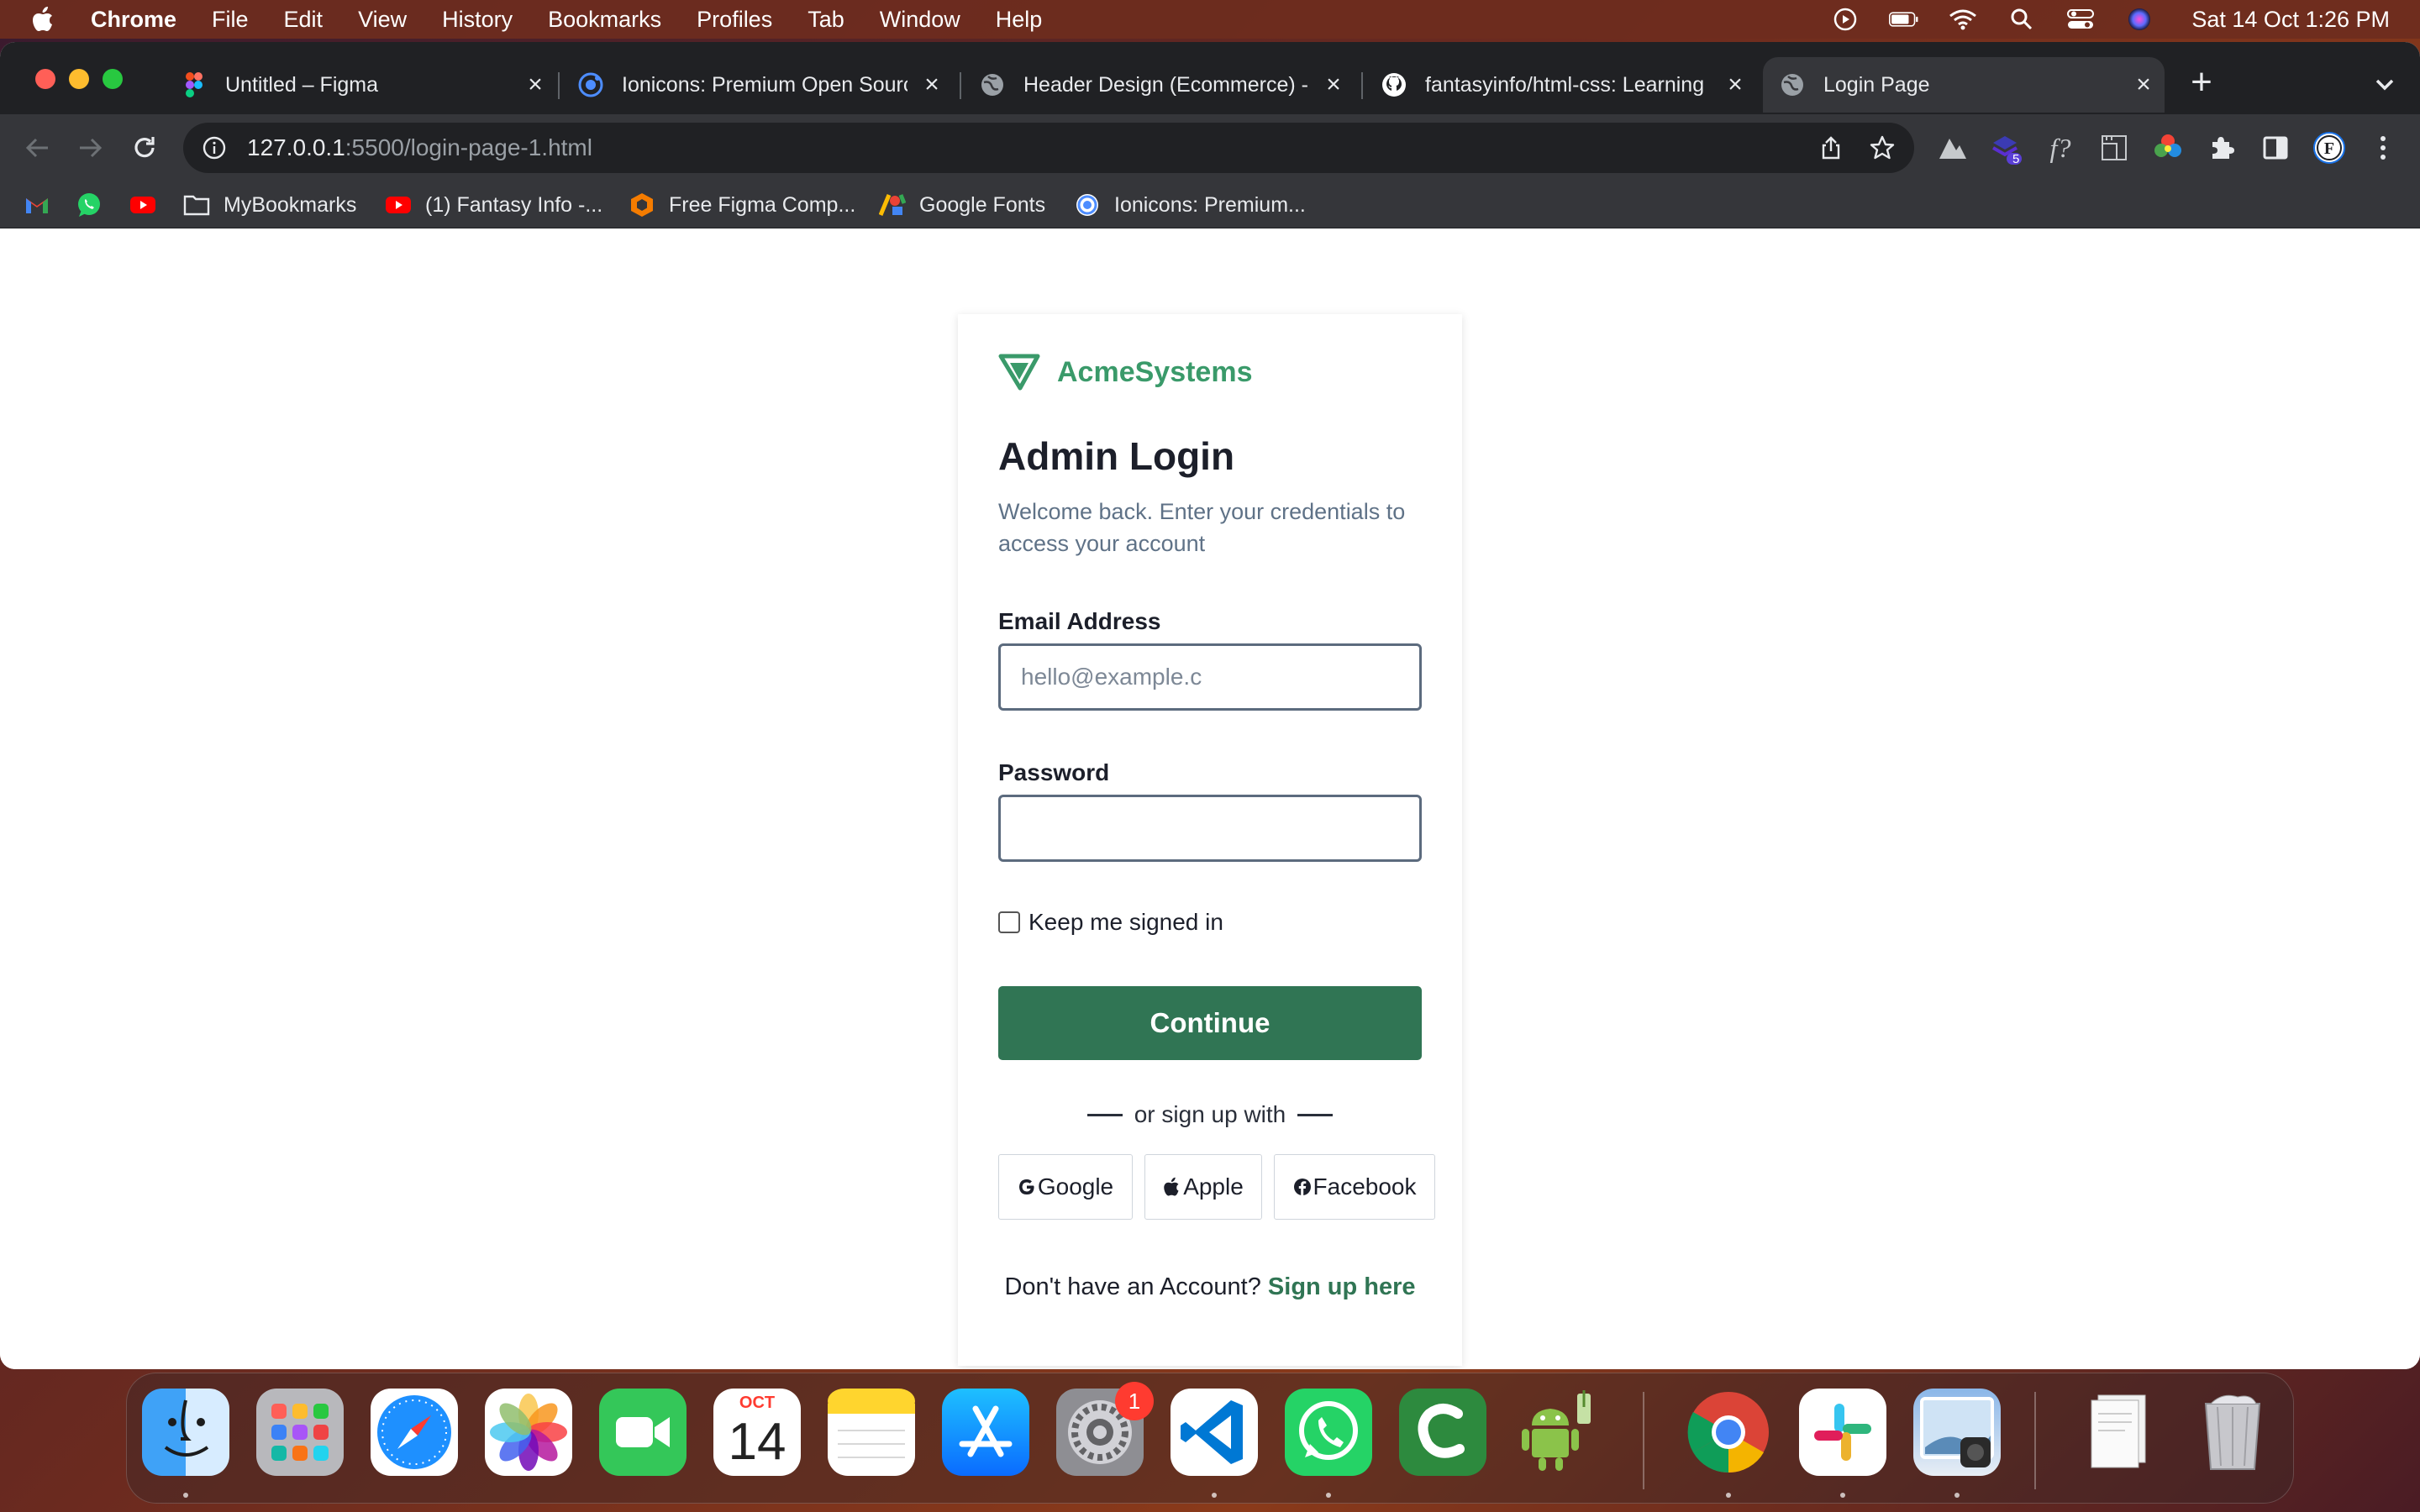  I want to click on google-signup-button: Google, so click(1065, 1187).